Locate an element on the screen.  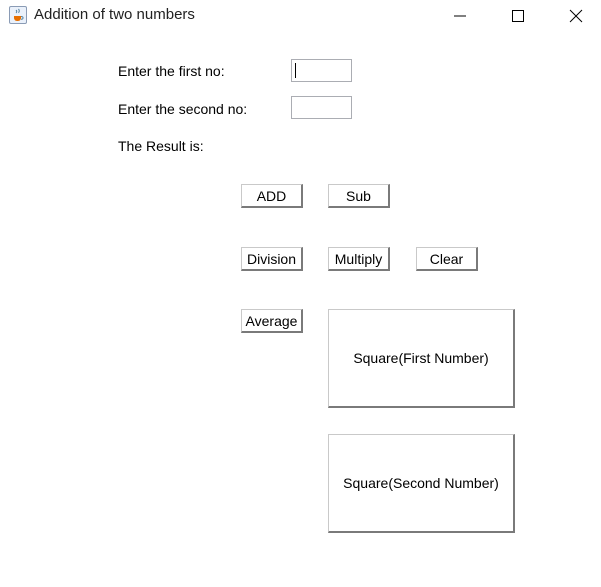
first-number-input is located at coordinates (321, 70).